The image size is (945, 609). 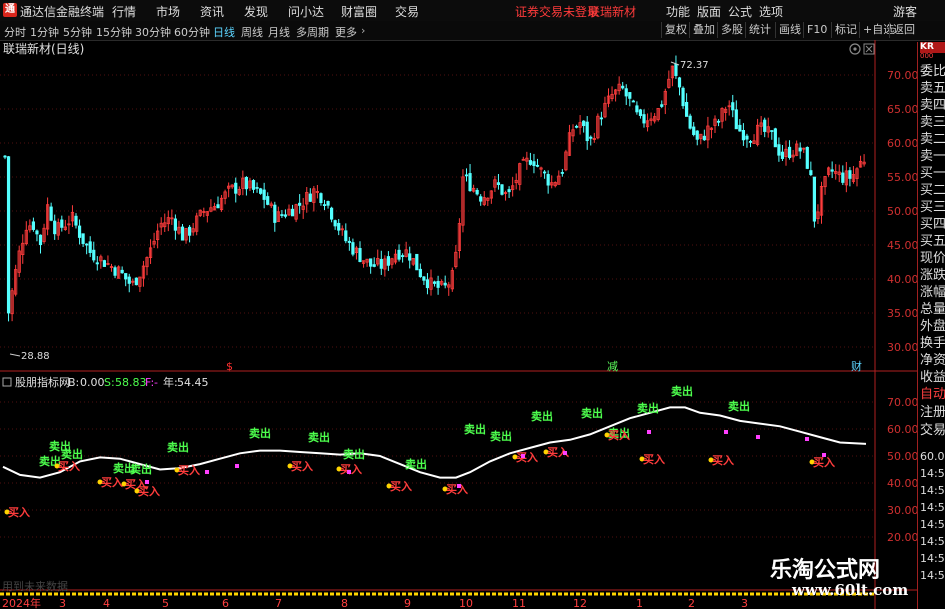 I want to click on indicator-year-value: 54.45, so click(x=193, y=382).